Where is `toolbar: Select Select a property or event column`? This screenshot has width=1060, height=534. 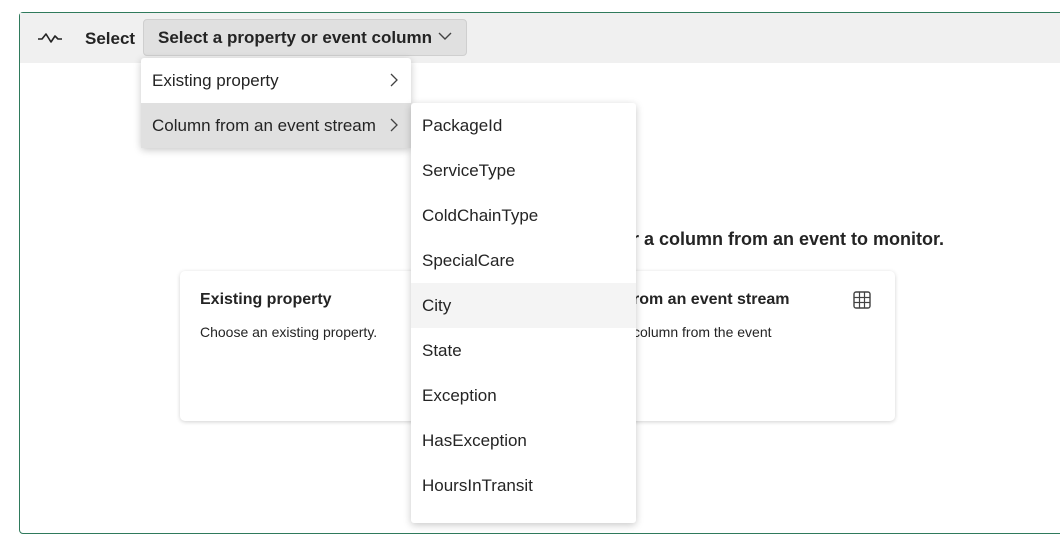 toolbar: Select Select a property or event column is located at coordinates (540, 38).